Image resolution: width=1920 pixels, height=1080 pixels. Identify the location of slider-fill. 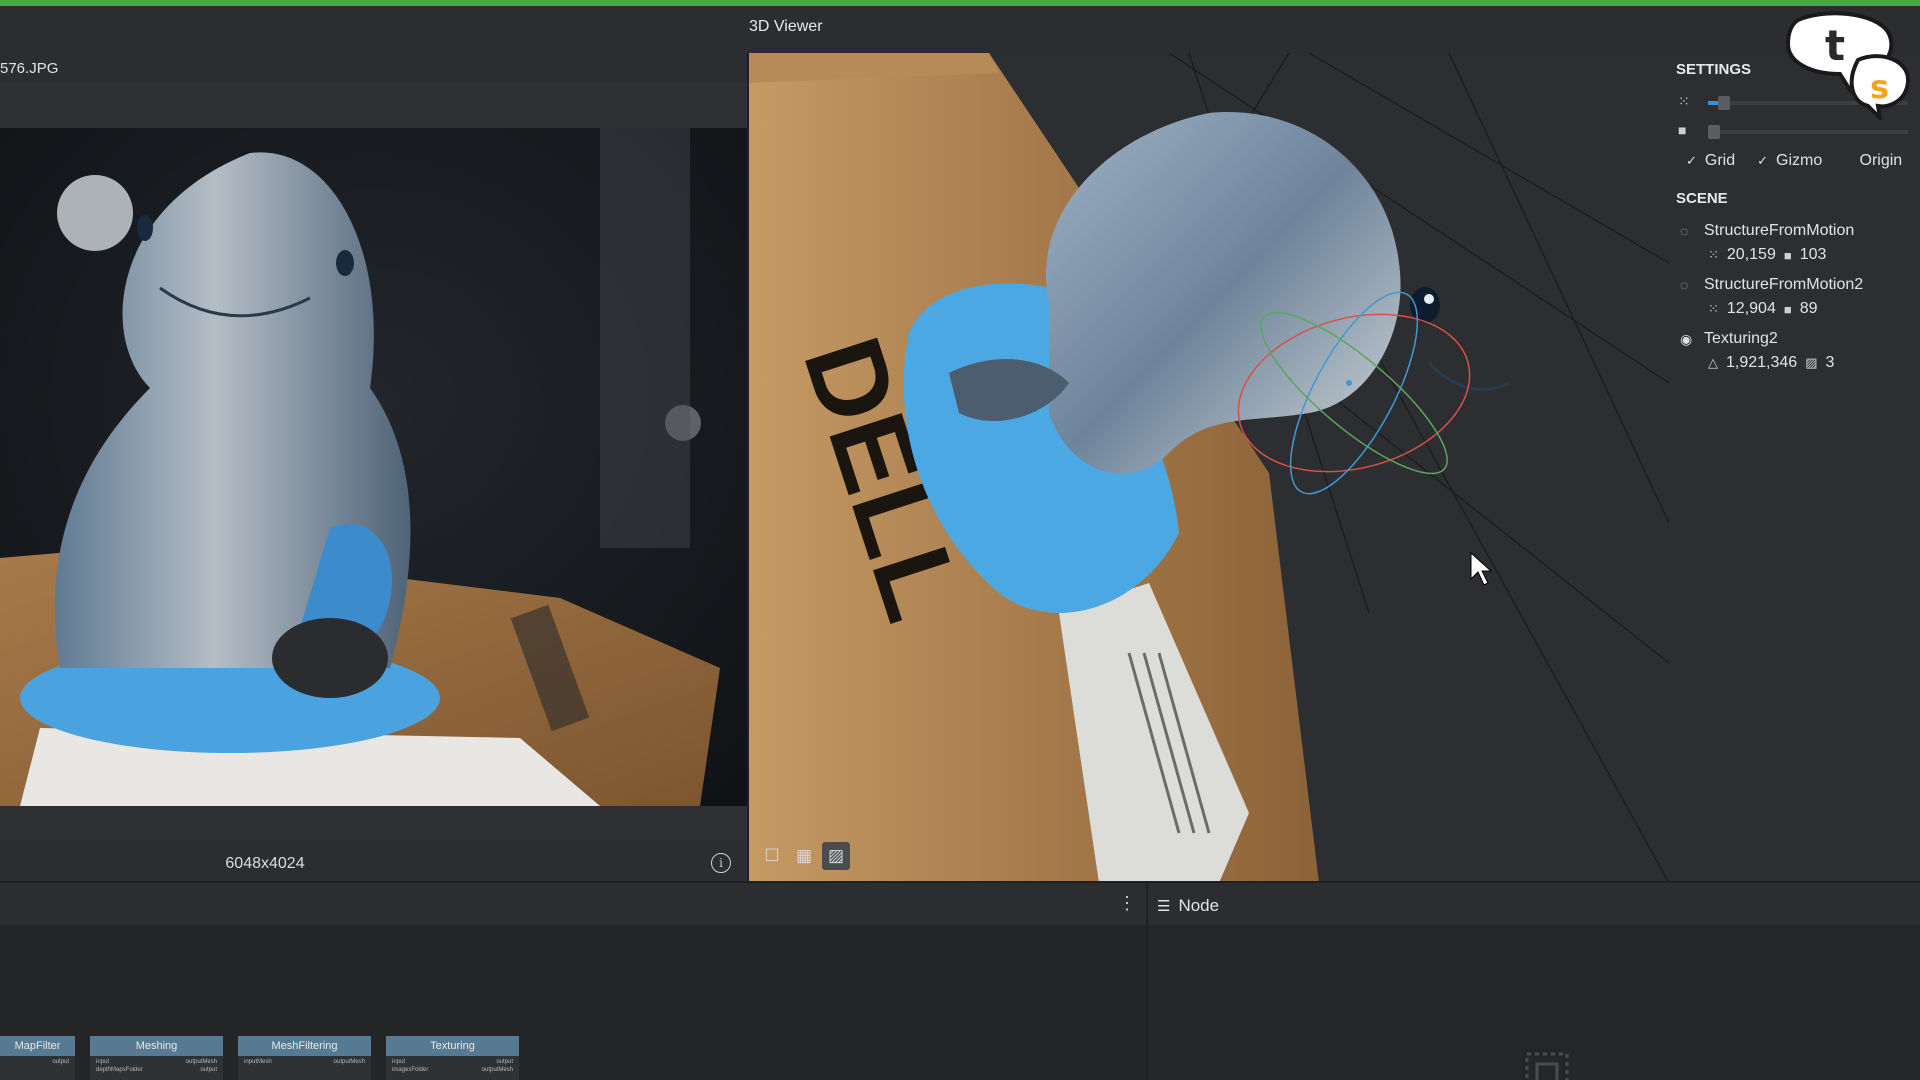
(1713, 103).